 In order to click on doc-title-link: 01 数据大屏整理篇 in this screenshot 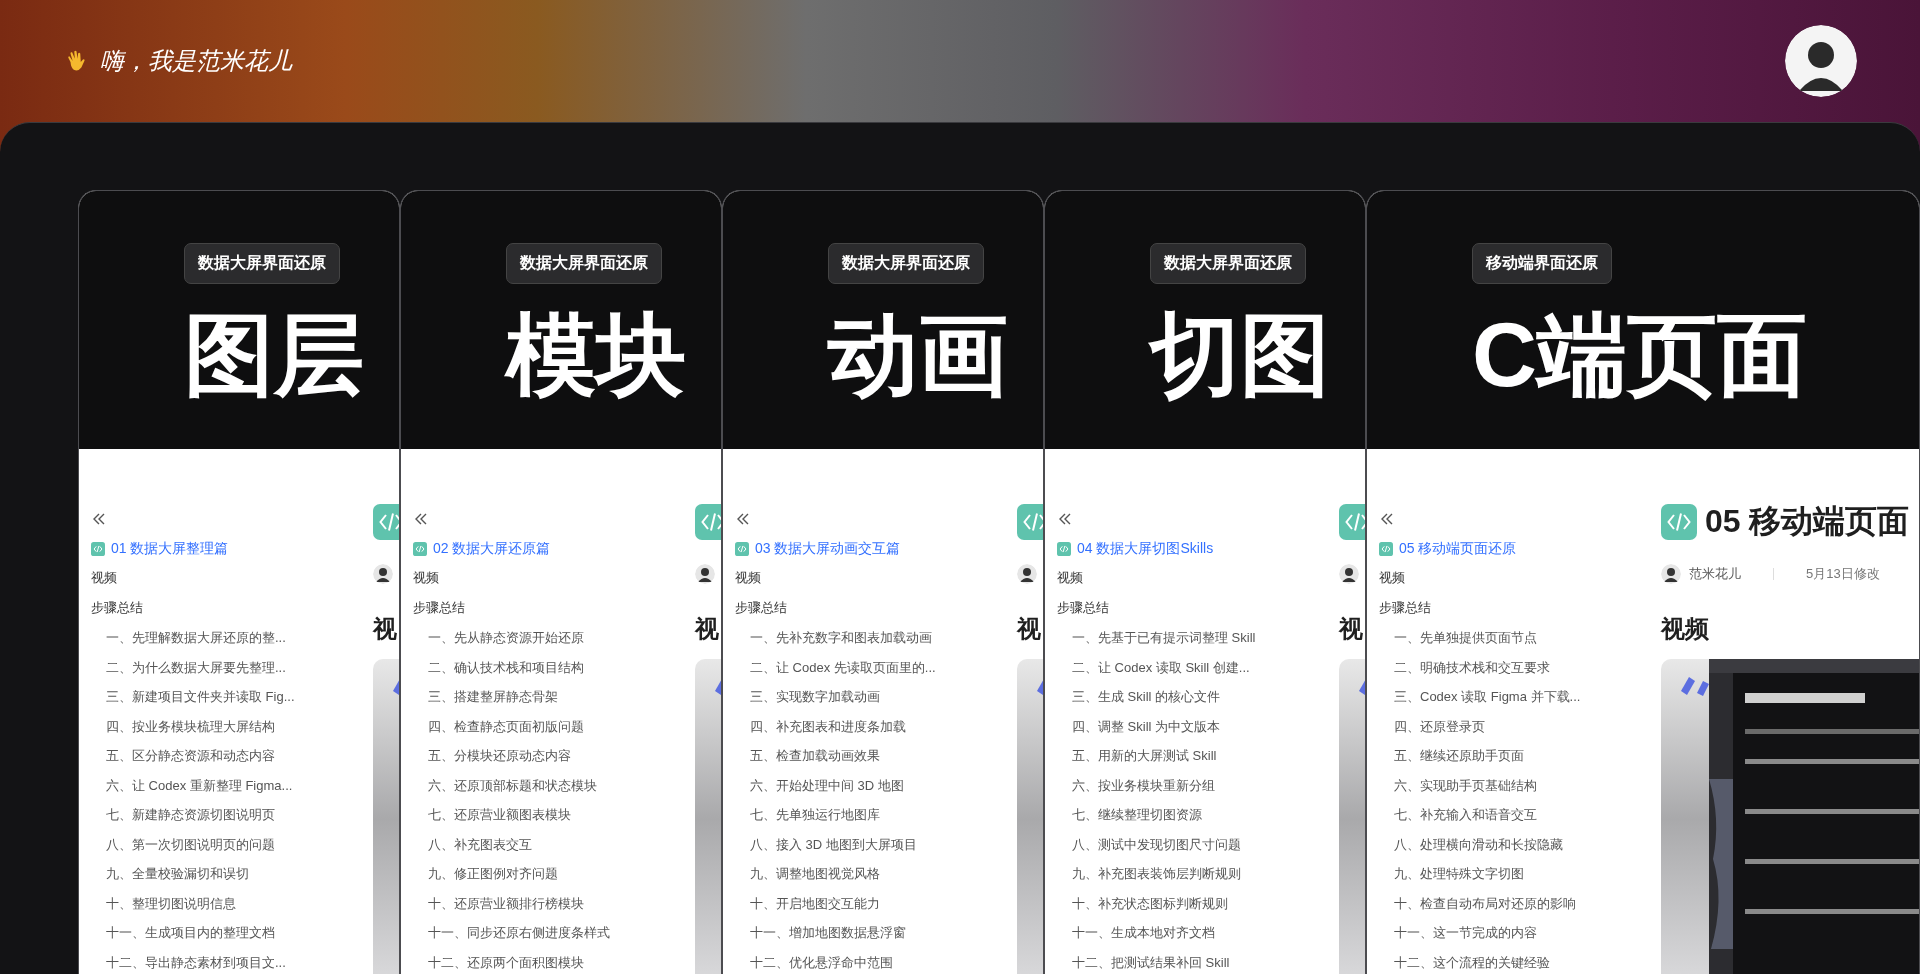, I will do `click(170, 549)`.